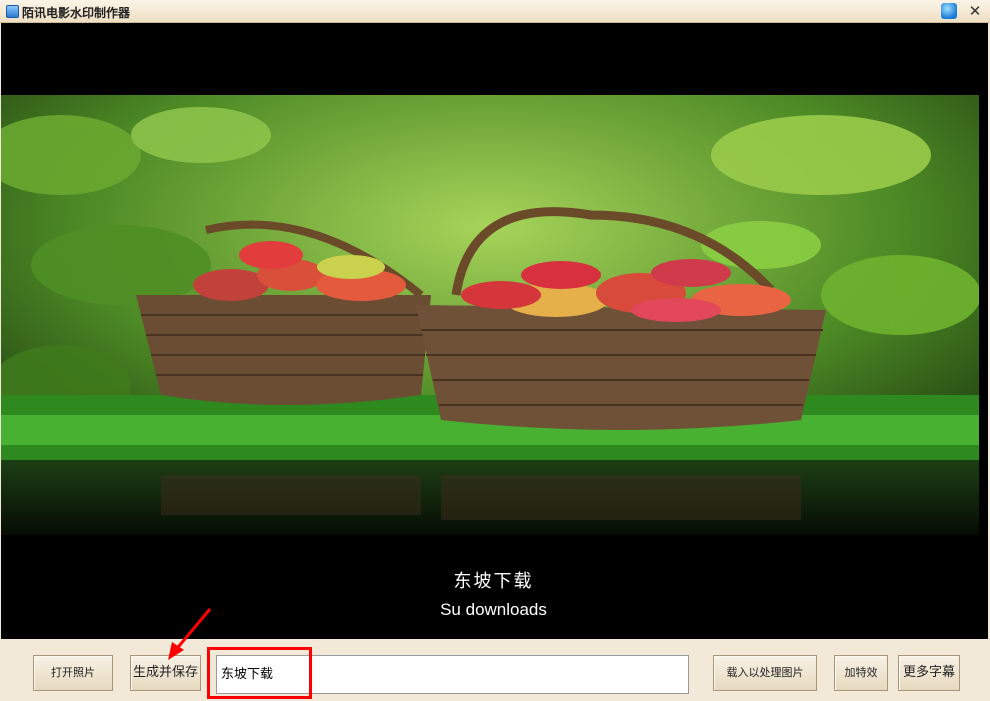 The image size is (990, 701). Describe the element at coordinates (493, 609) in the screenshot. I see `preview-caption-english: Su downloads` at that location.